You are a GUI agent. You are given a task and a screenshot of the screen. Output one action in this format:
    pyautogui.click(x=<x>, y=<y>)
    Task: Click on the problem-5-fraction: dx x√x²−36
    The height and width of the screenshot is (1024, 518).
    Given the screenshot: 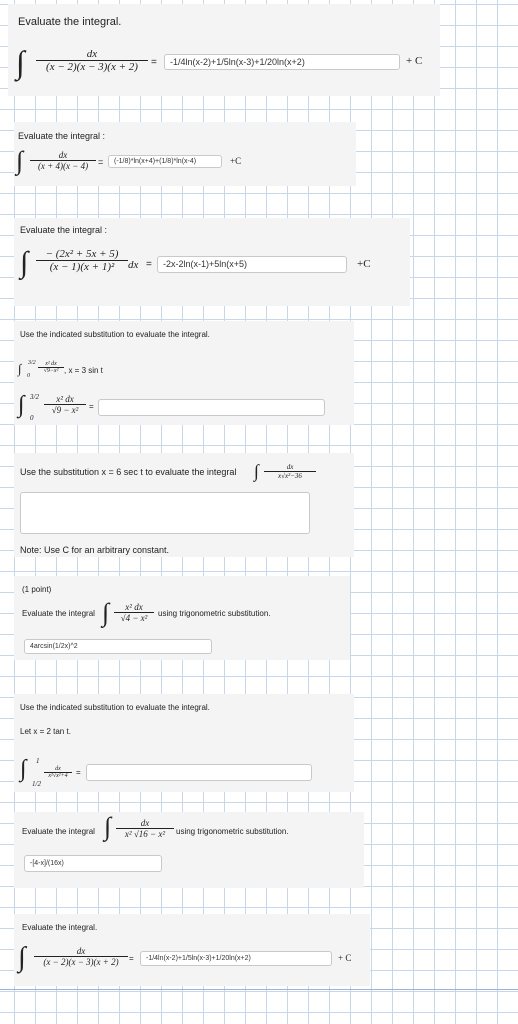 What is the action you would take?
    pyautogui.click(x=290, y=471)
    